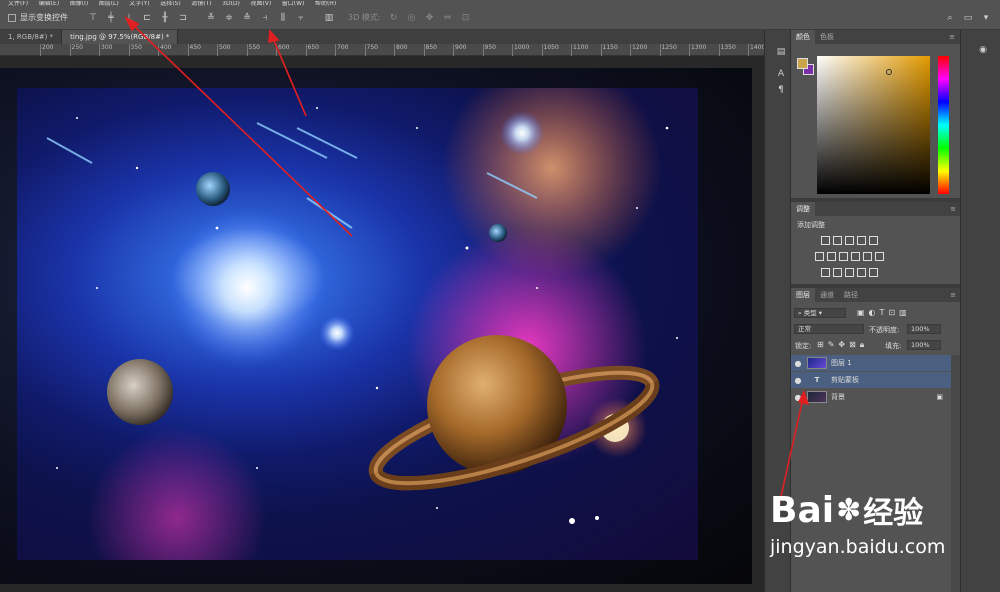  What do you see at coordinates (802, 63) in the screenshot?
I see `foreground-swatch` at bounding box center [802, 63].